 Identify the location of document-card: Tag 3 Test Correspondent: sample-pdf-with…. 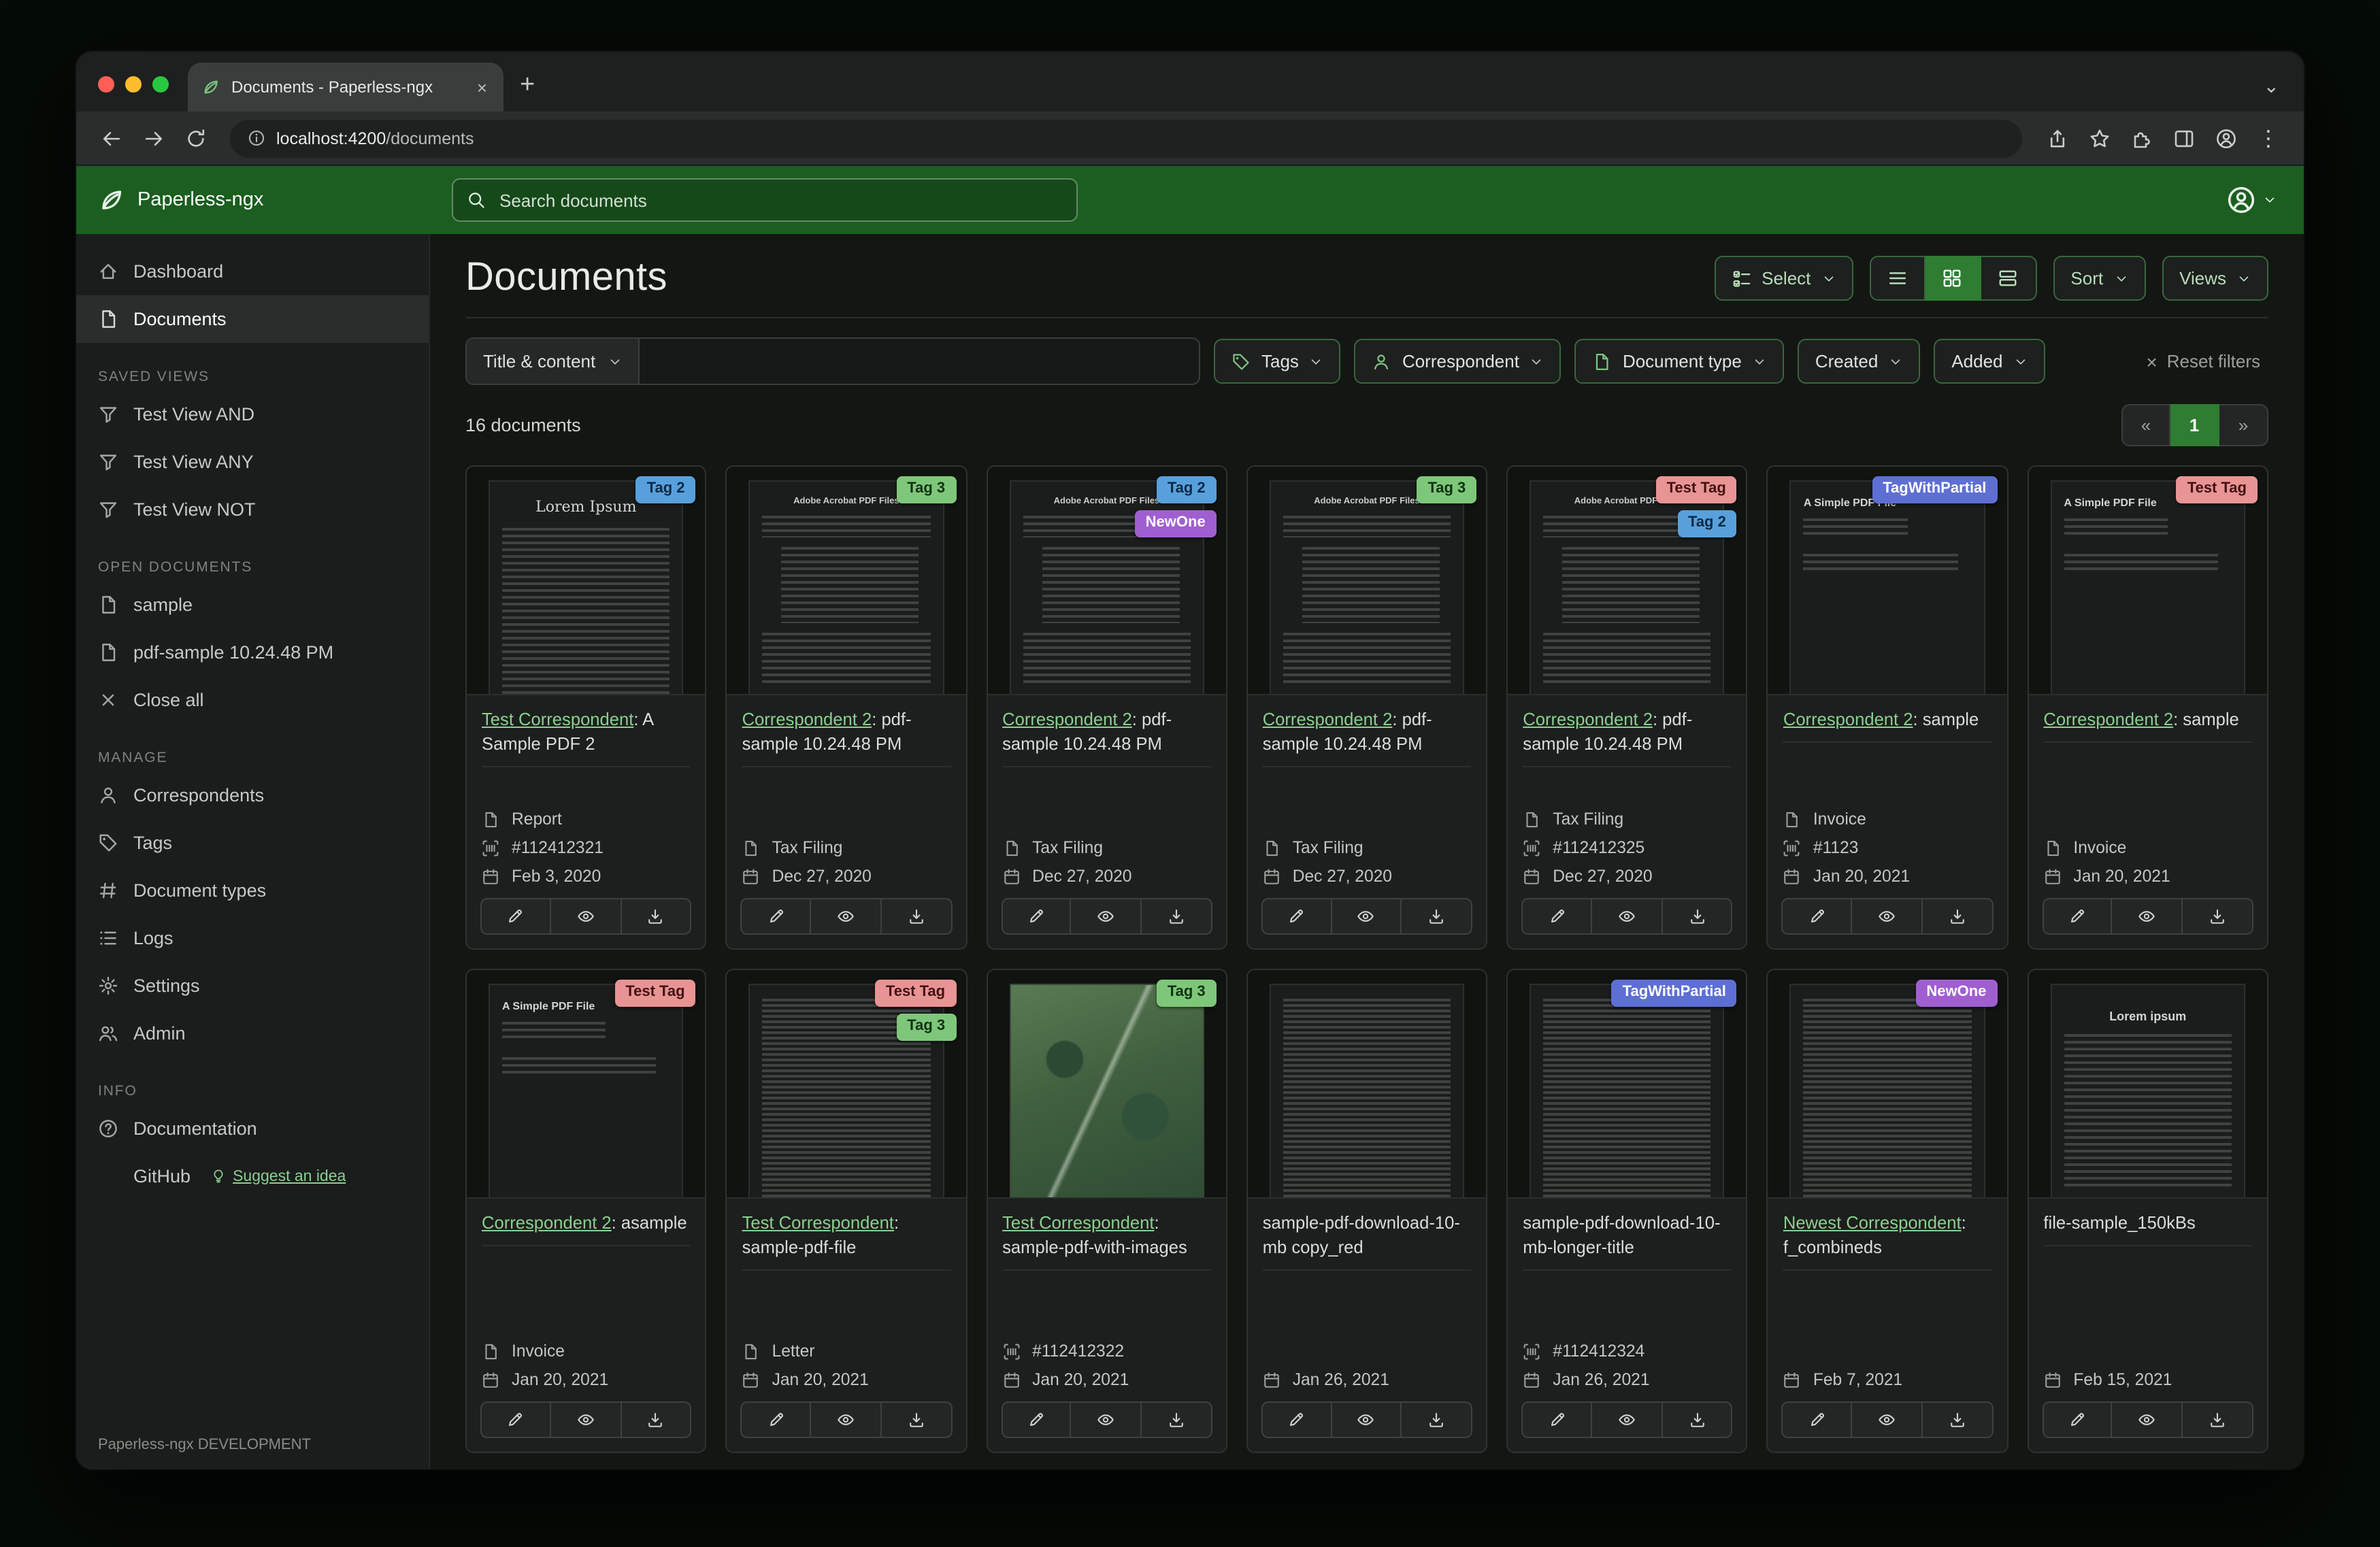
(1106, 1211).